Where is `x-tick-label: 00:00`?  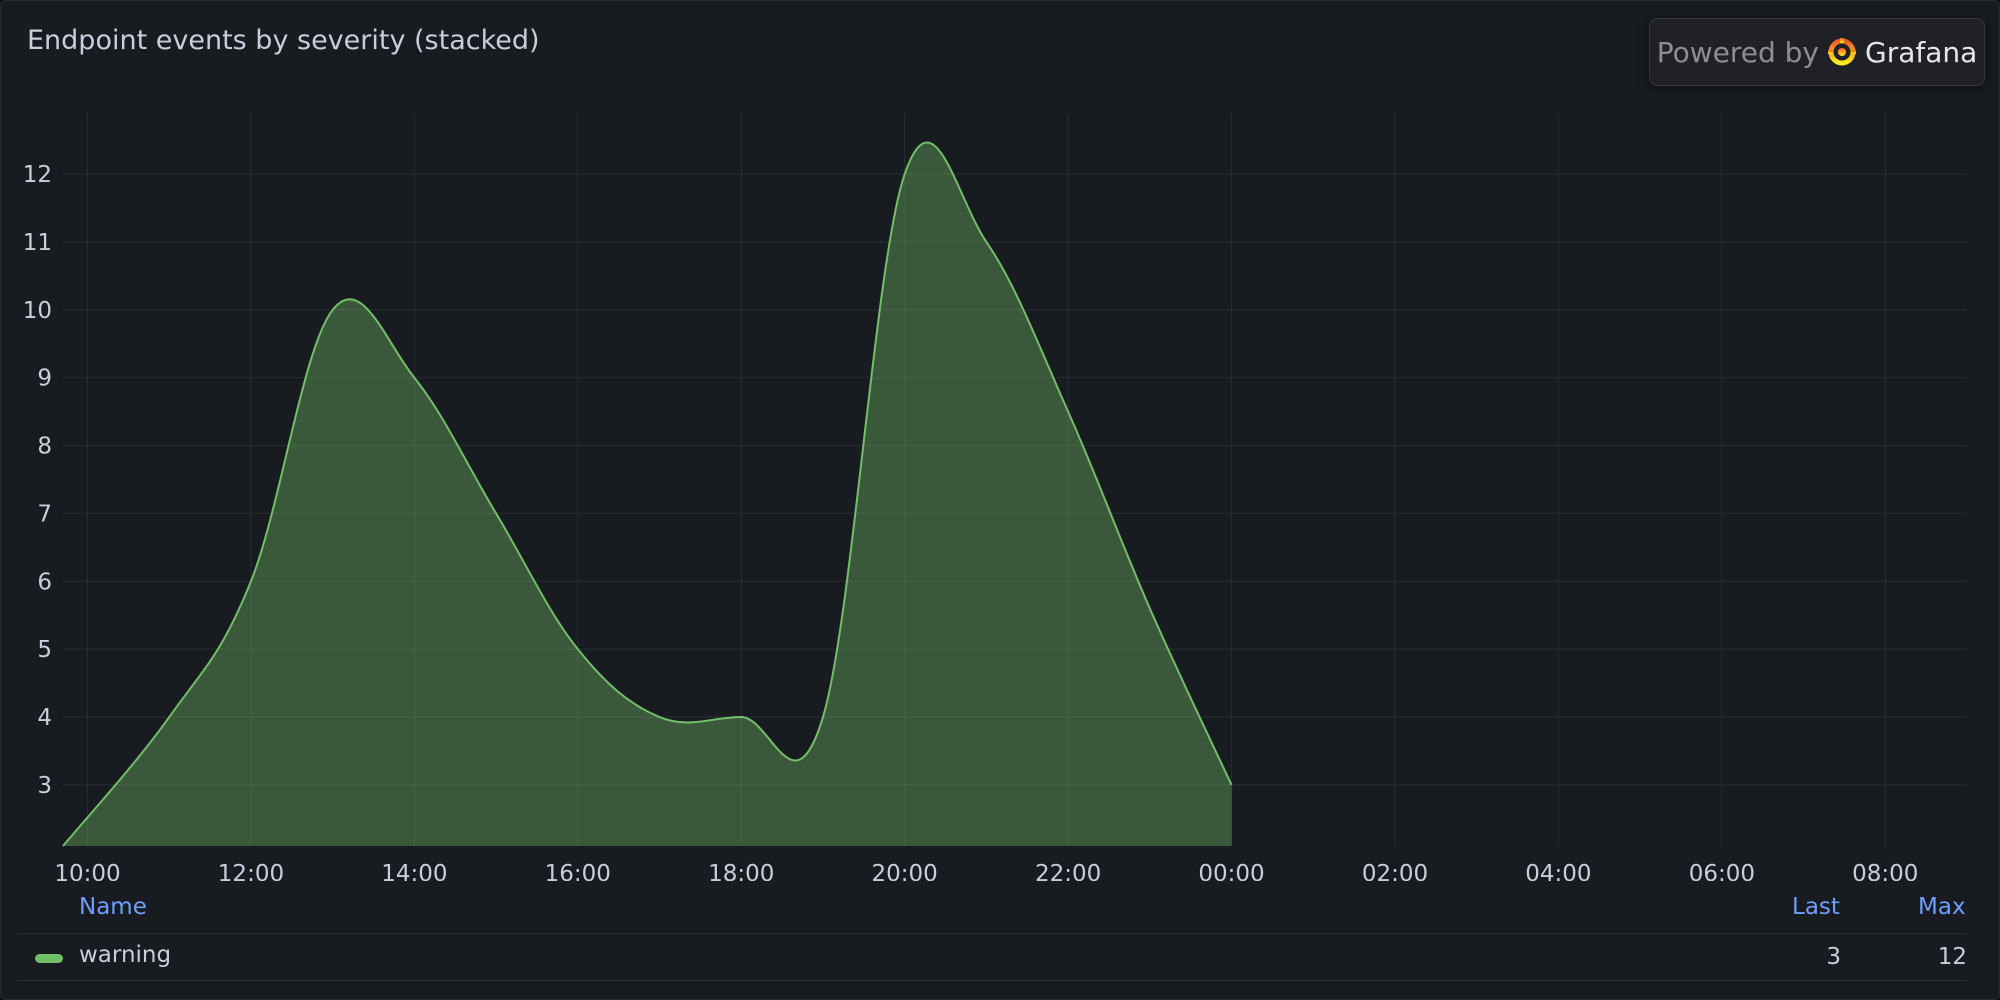
x-tick-label: 00:00 is located at coordinates (1231, 871).